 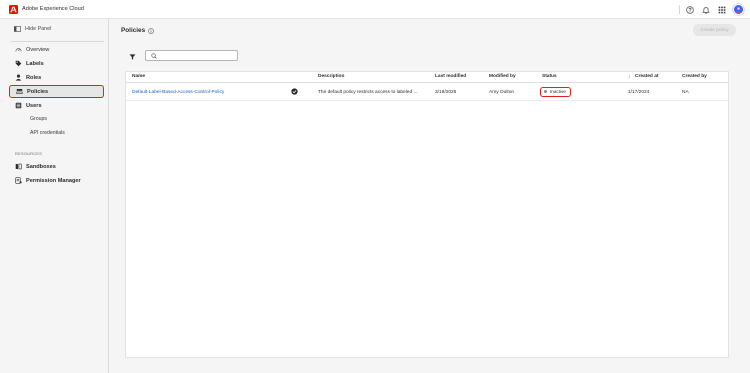 What do you see at coordinates (629, 77) in the screenshot?
I see `sort-descending-icon: ↓` at bounding box center [629, 77].